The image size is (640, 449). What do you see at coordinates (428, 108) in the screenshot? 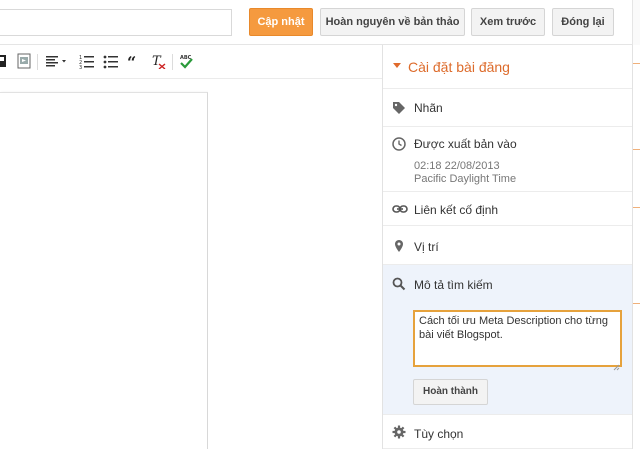
I see `sidebar-item-label: Nhãn` at bounding box center [428, 108].